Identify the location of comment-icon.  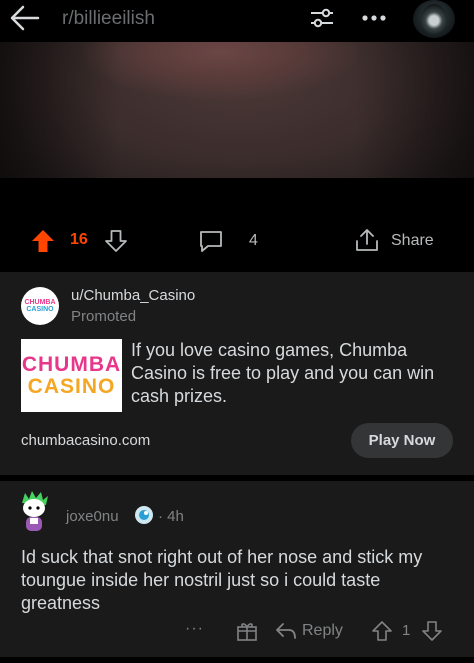
(211, 241).